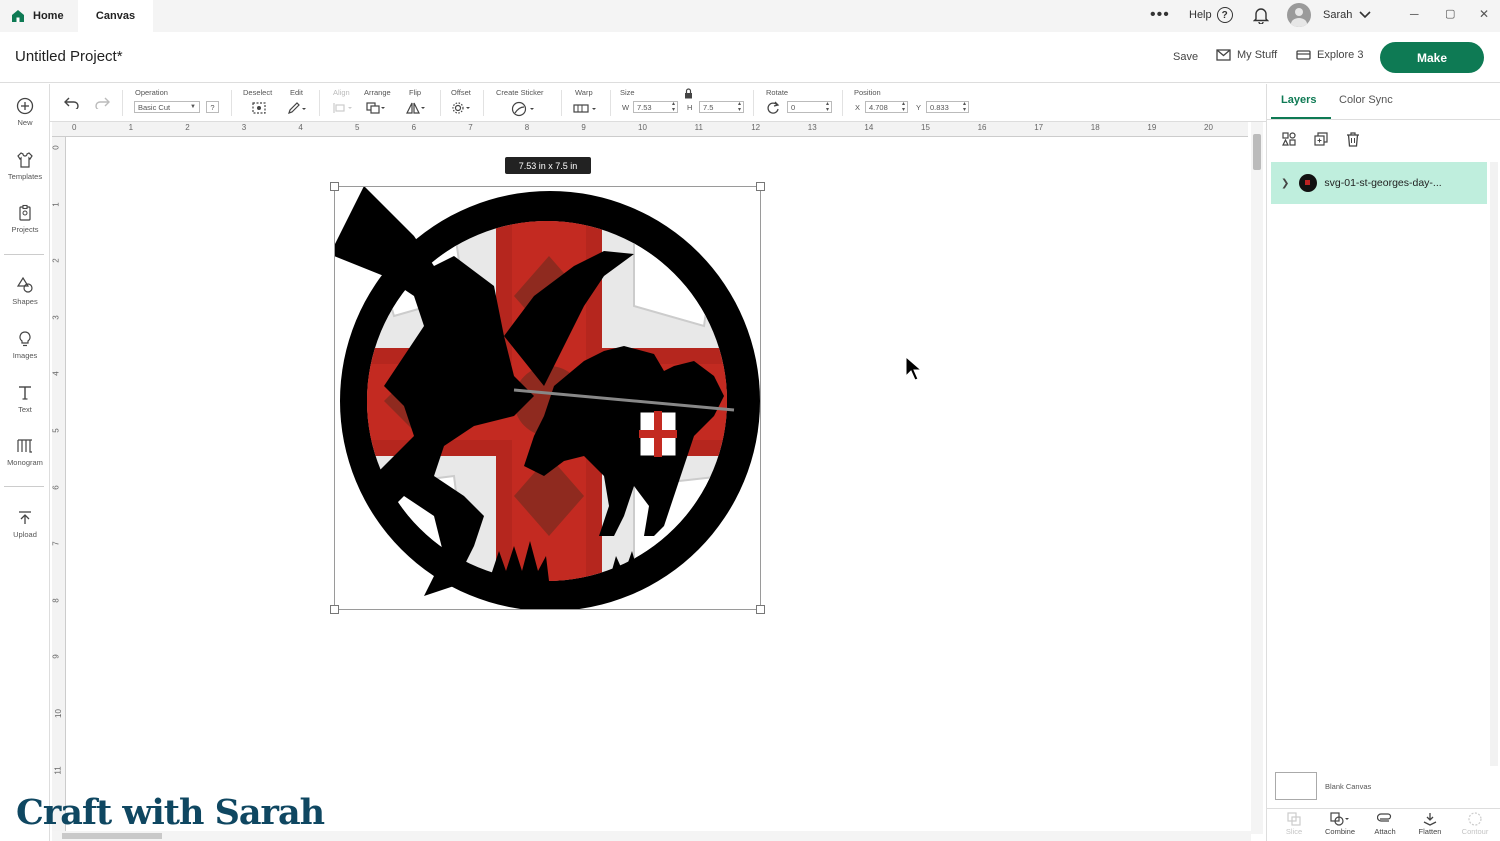 Image resolution: width=1500 pixels, height=841 pixels. Describe the element at coordinates (24, 254) in the screenshot. I see `nav-divider` at that location.